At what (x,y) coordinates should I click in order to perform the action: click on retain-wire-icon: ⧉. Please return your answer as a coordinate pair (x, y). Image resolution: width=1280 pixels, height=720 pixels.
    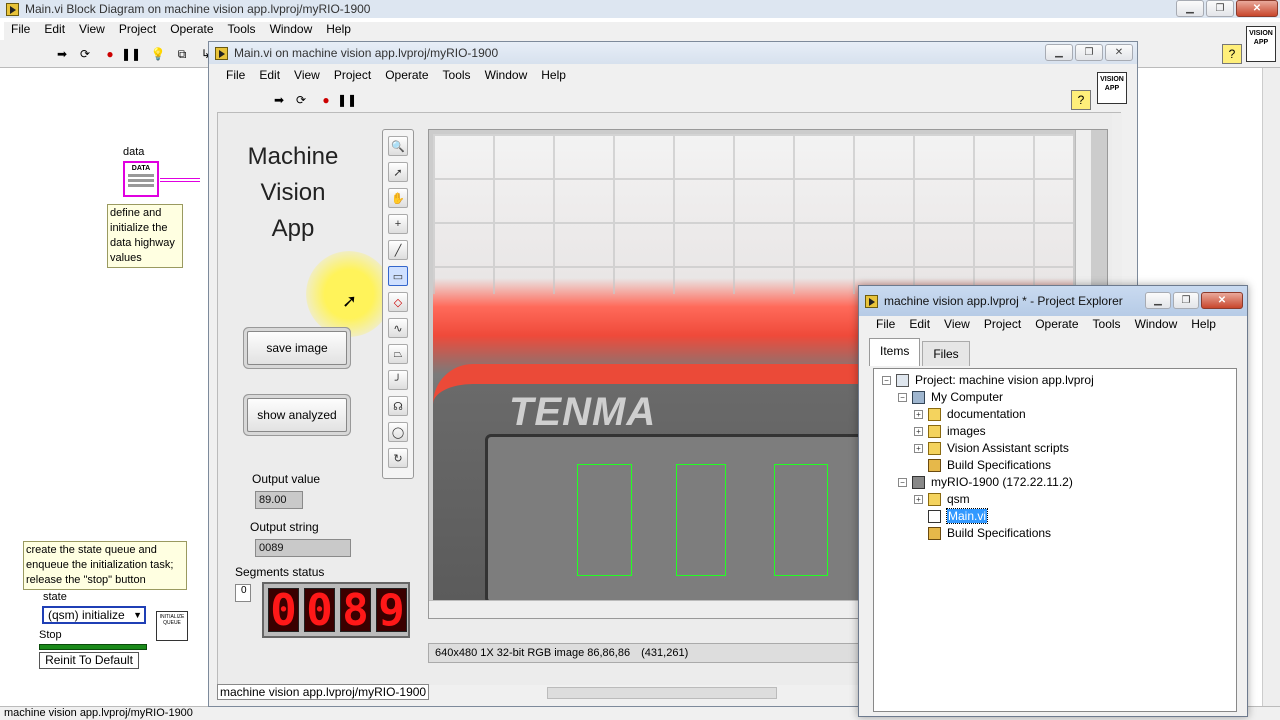
    Looking at the image, I should click on (182, 54).